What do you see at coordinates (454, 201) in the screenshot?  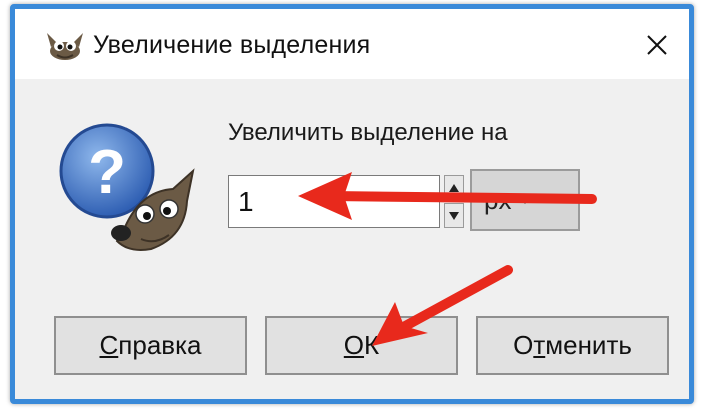 I see `grow-amount-spinner` at bounding box center [454, 201].